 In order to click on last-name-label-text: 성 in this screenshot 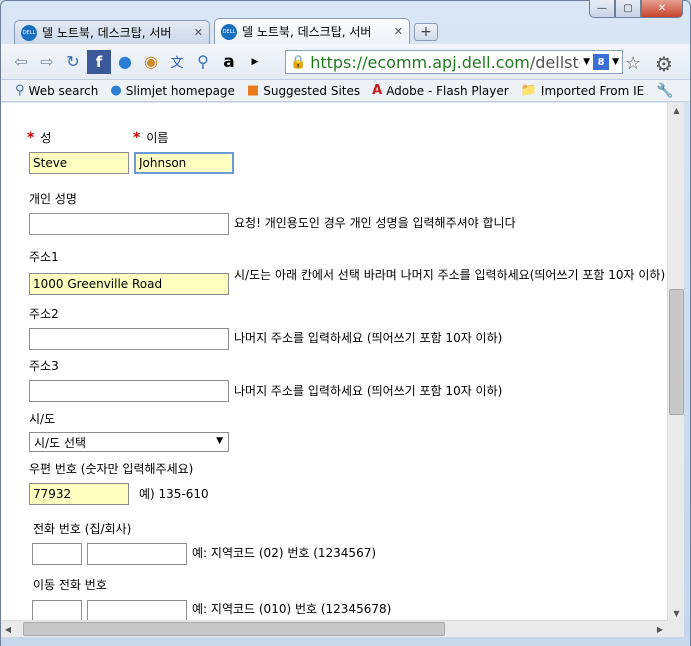, I will do `click(46, 138)`.